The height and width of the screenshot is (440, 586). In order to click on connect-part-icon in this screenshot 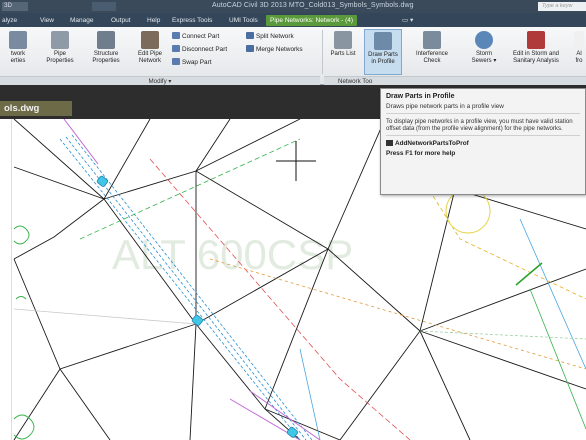, I will do `click(176, 35)`.